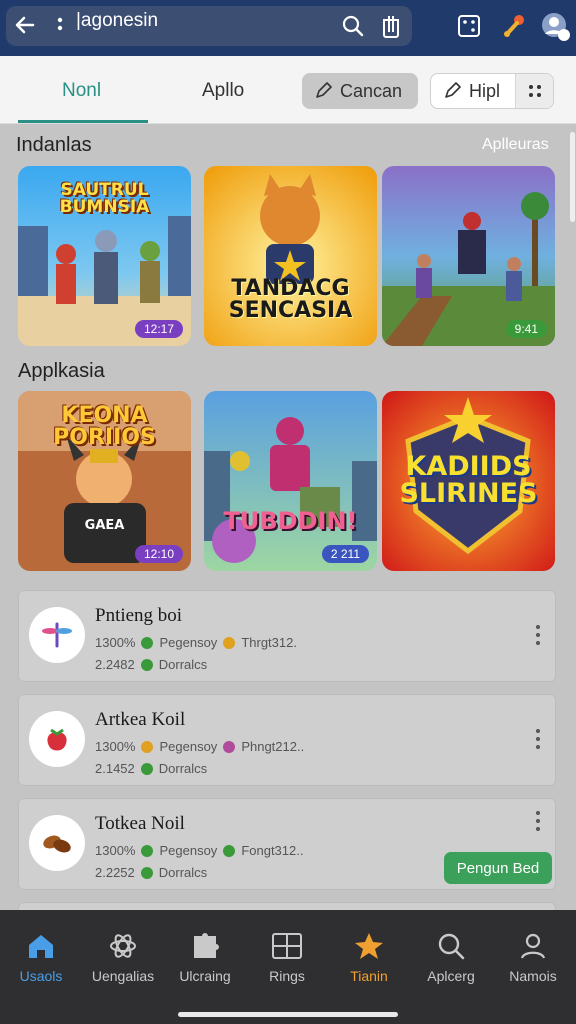 The height and width of the screenshot is (1024, 576). I want to click on cancan-button: Cancan, so click(360, 91).